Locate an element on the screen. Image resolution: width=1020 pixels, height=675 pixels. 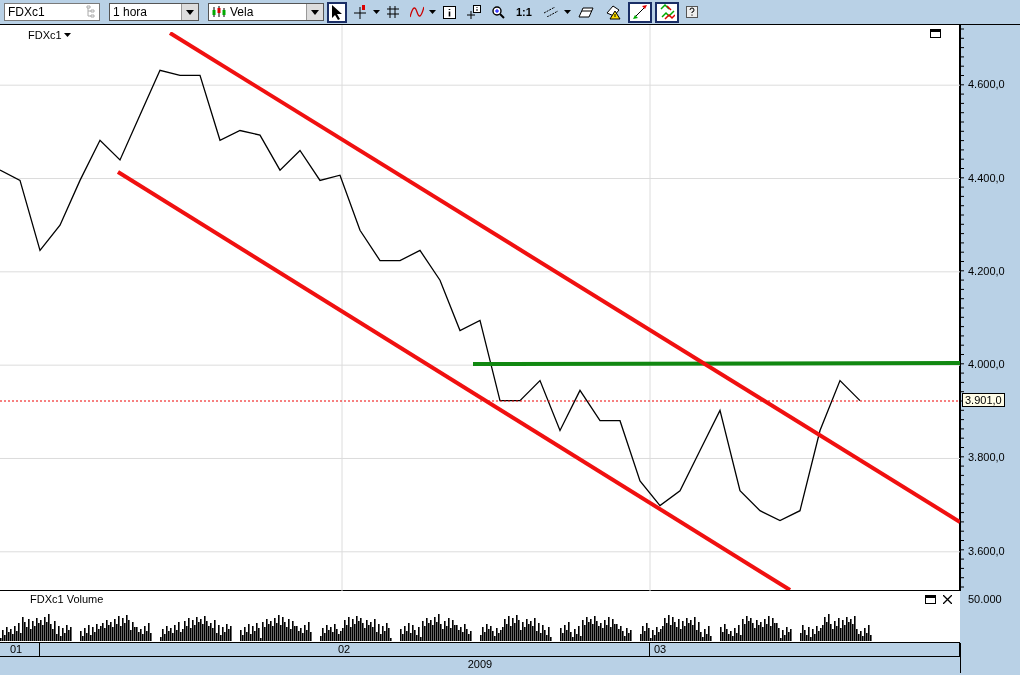
candle-icon is located at coordinates (219, 12).